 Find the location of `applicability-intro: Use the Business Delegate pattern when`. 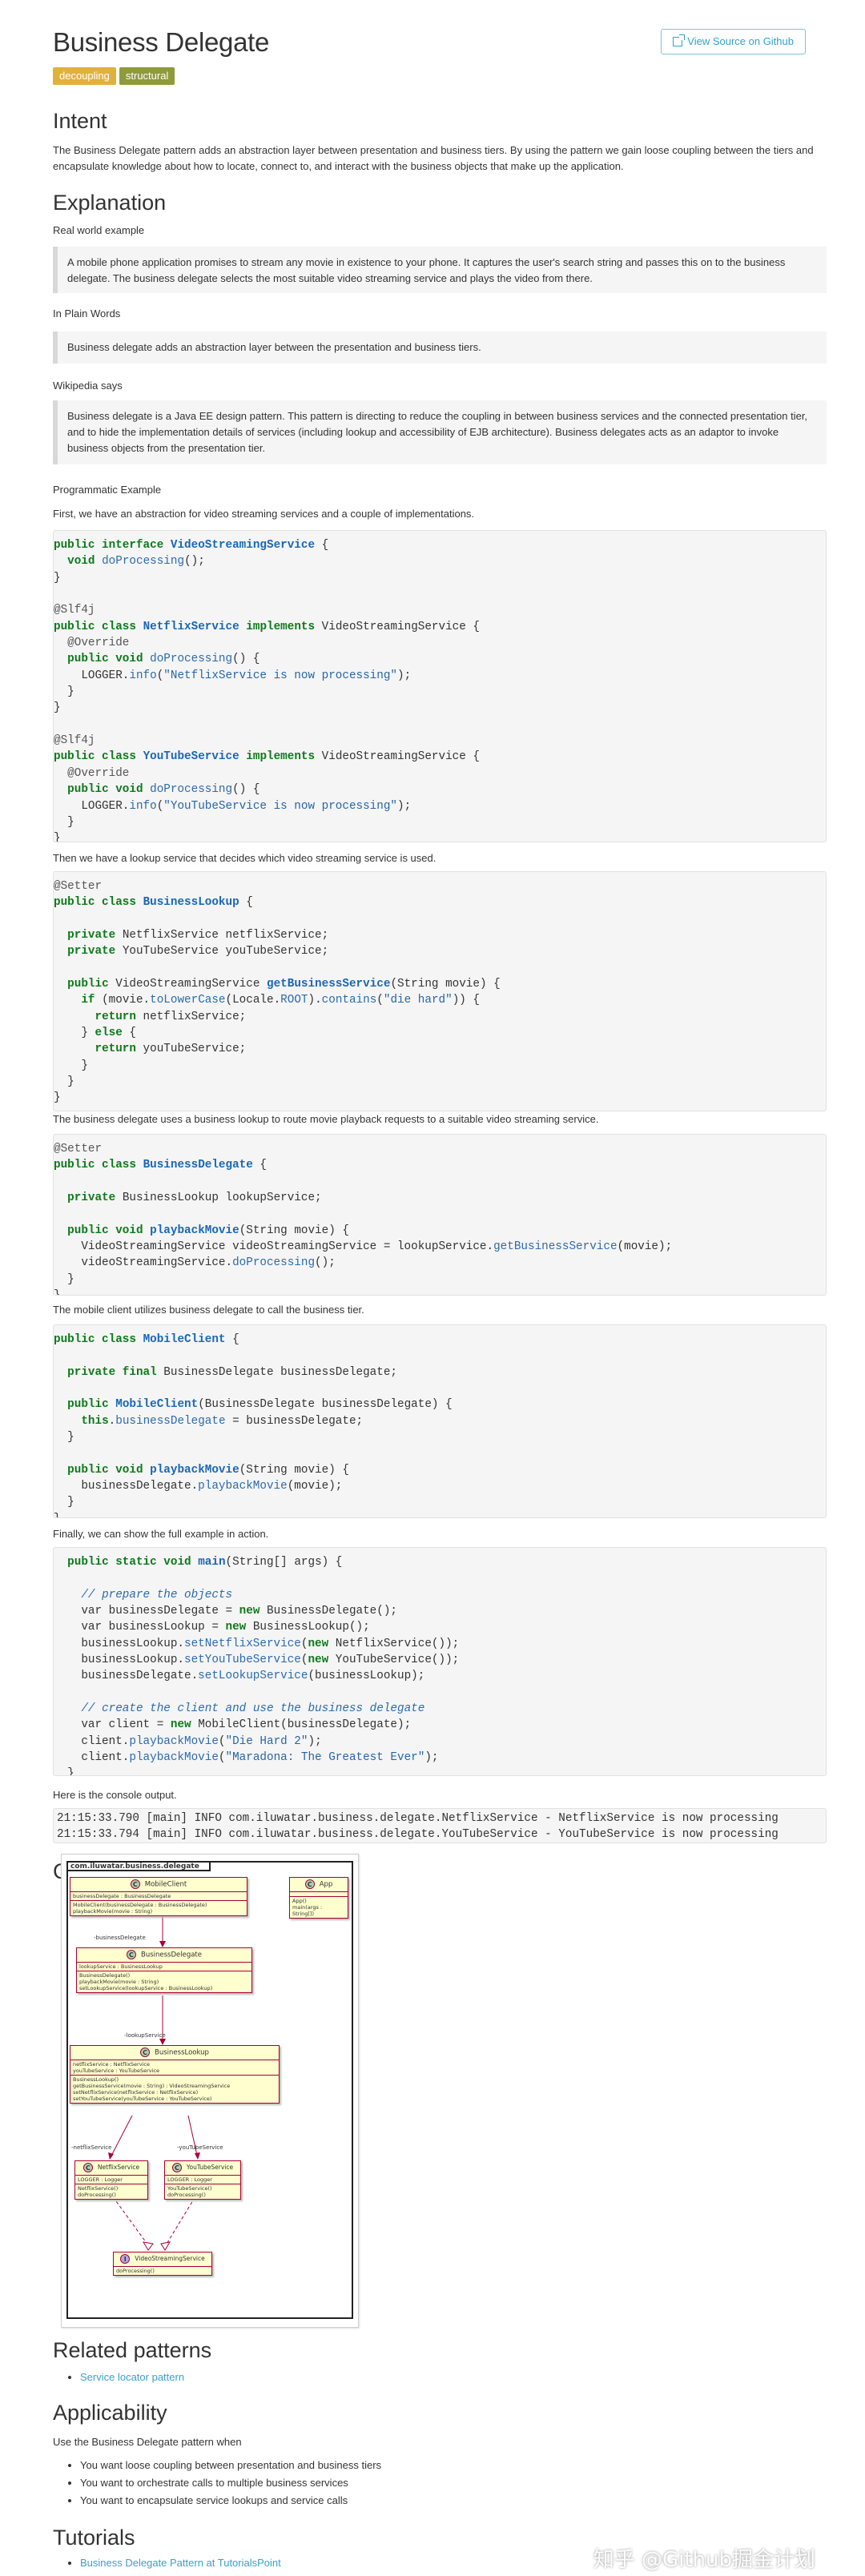

applicability-intro: Use the Business Delegate pattern when is located at coordinates (440, 2442).